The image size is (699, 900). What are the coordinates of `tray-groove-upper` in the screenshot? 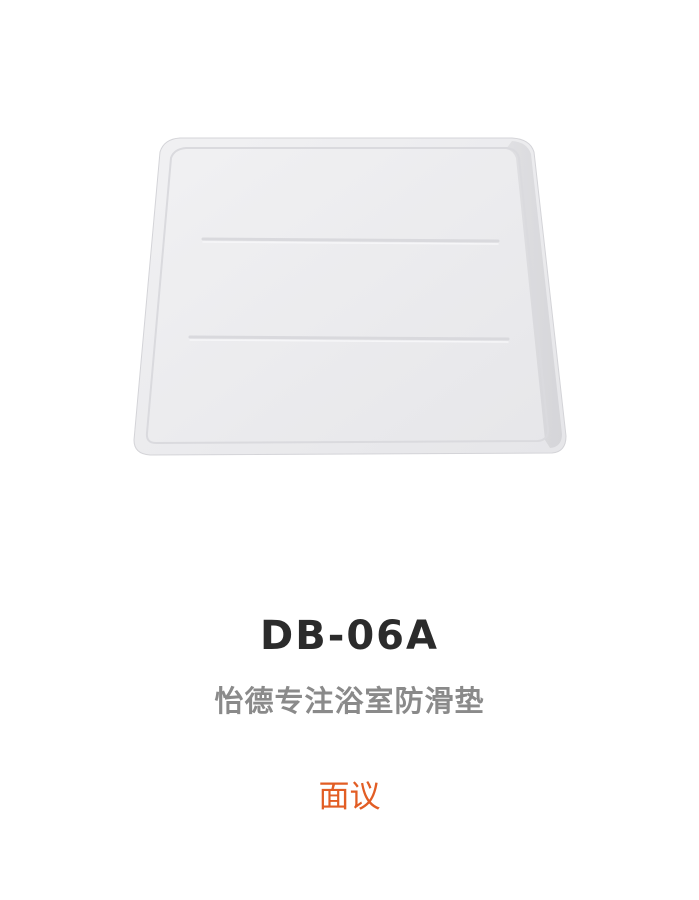 It's located at (350, 240).